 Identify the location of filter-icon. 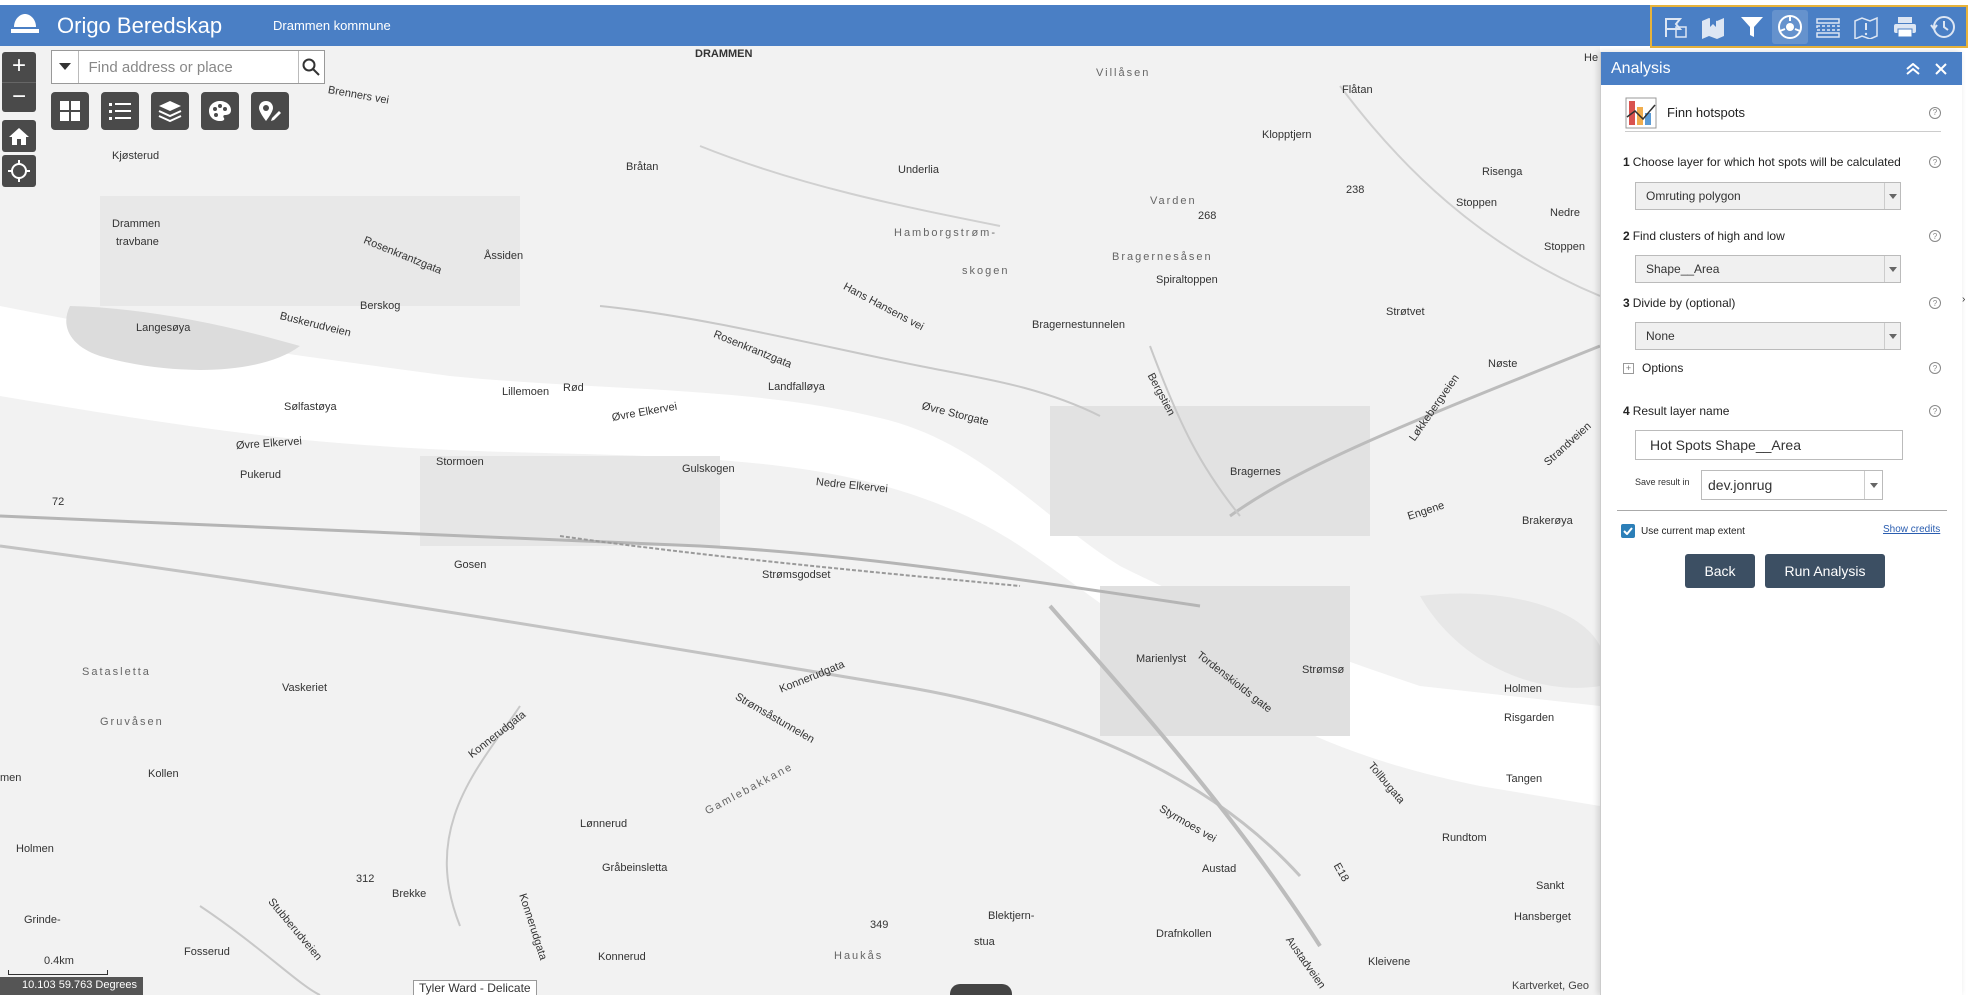
(1751, 26).